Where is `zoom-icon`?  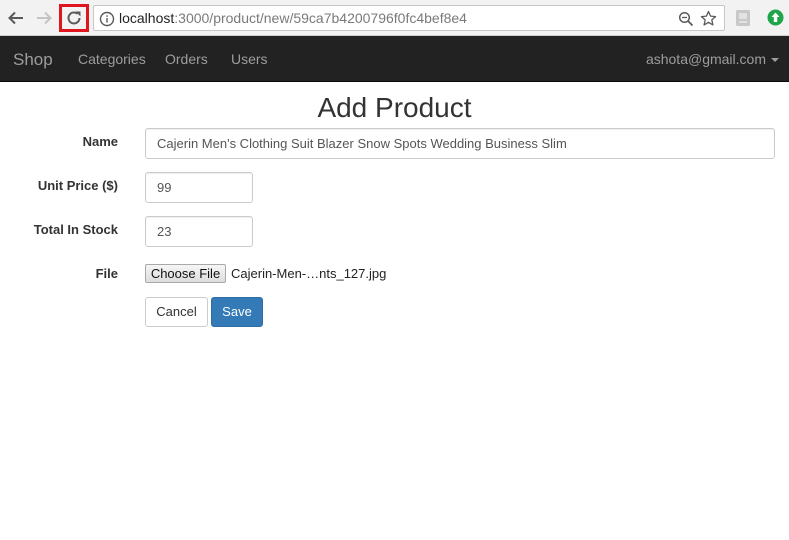
zoom-icon is located at coordinates (686, 19).